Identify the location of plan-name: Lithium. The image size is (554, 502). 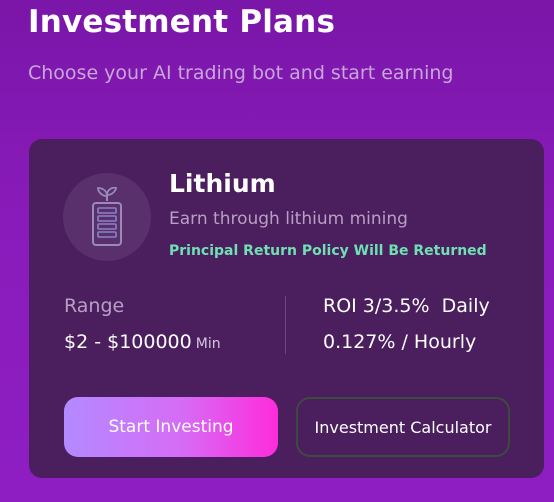
(222, 183).